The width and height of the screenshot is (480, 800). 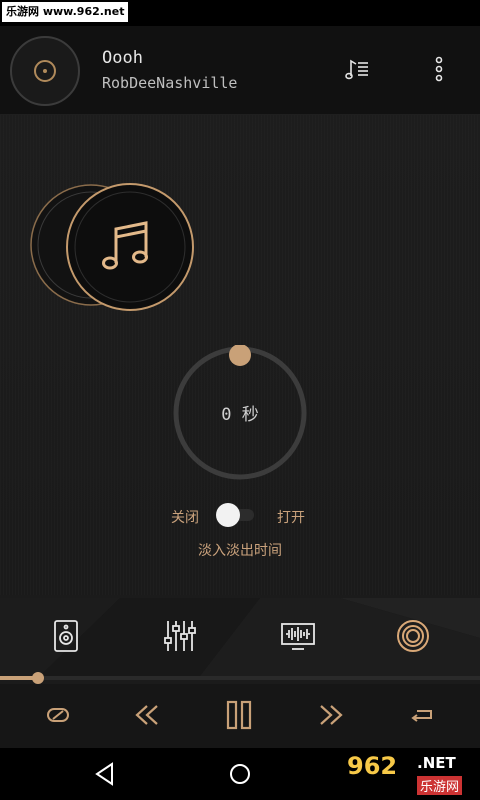 I want to click on toggle-off-label: 关闭, so click(x=185, y=518).